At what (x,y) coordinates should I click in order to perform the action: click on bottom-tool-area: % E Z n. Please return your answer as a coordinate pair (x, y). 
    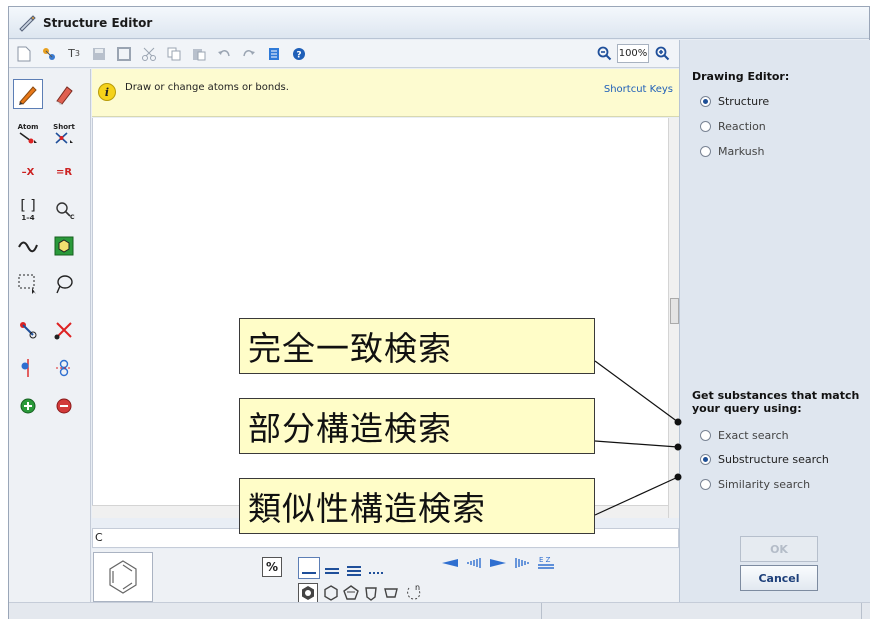
    Looking at the image, I should click on (385, 576).